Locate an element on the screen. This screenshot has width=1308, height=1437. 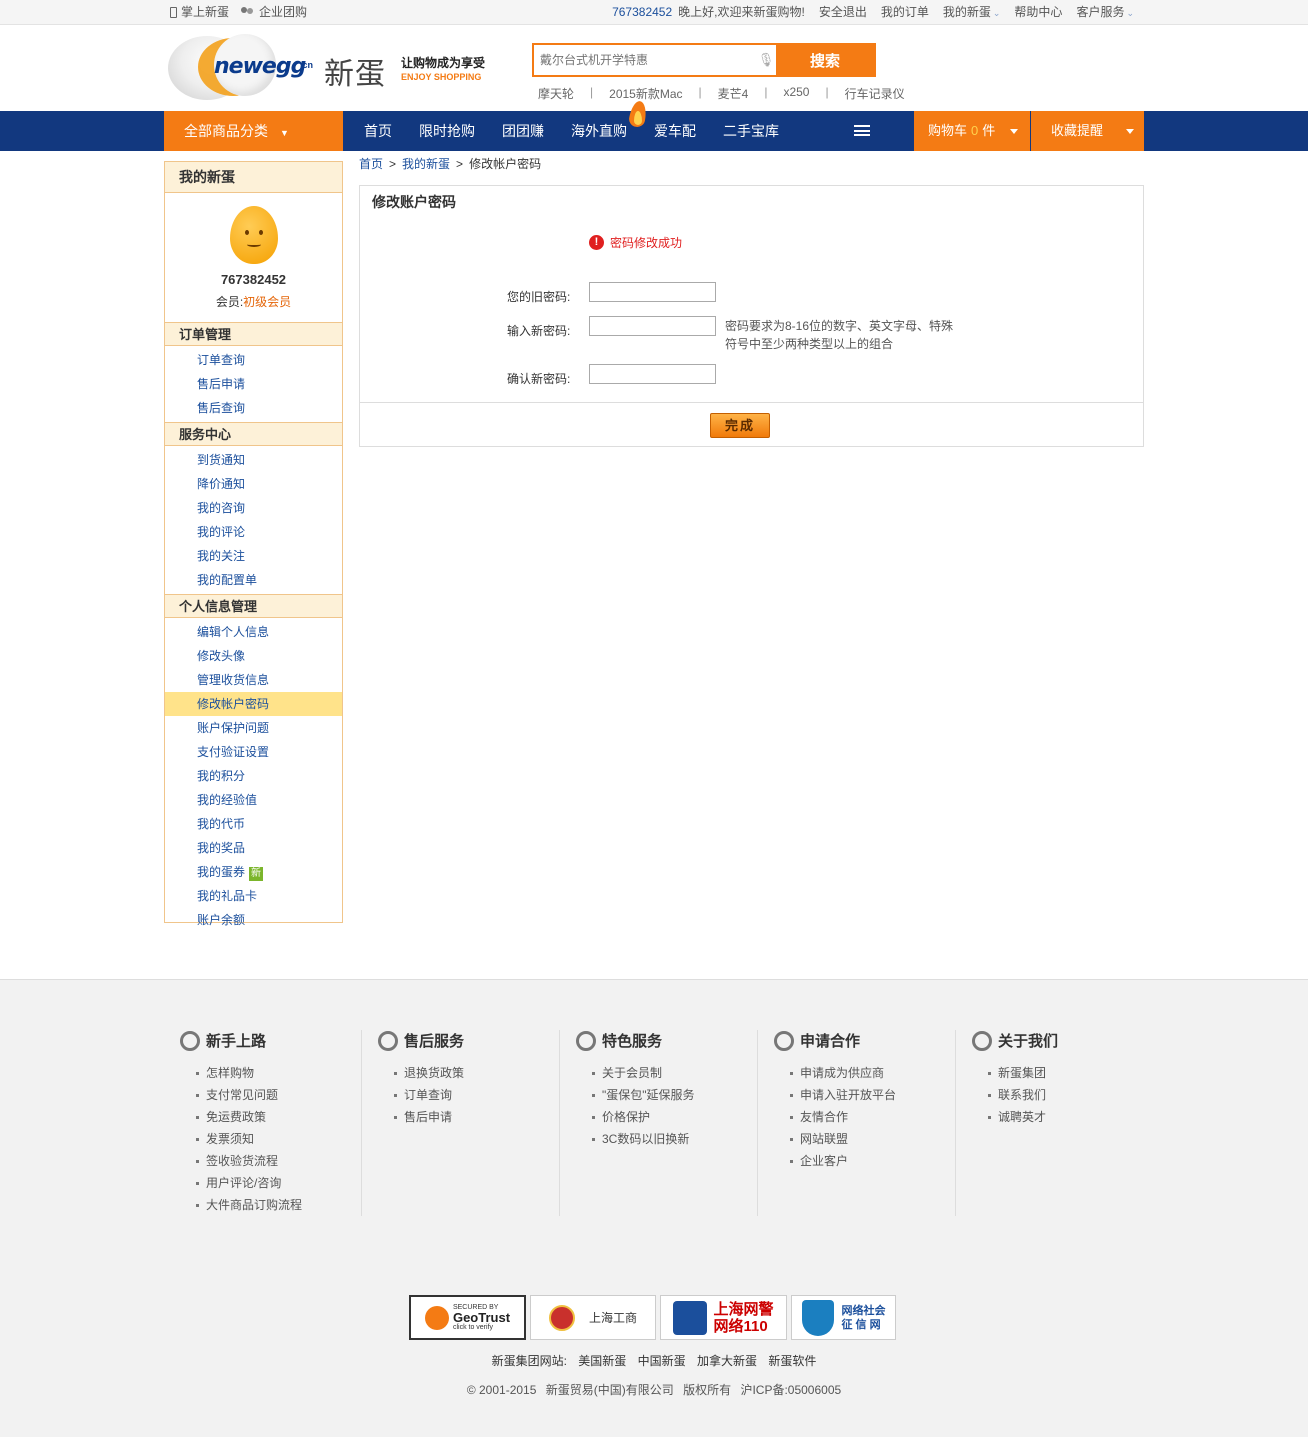
newegg-logo: newegg .cn is located at coordinates (243, 68).